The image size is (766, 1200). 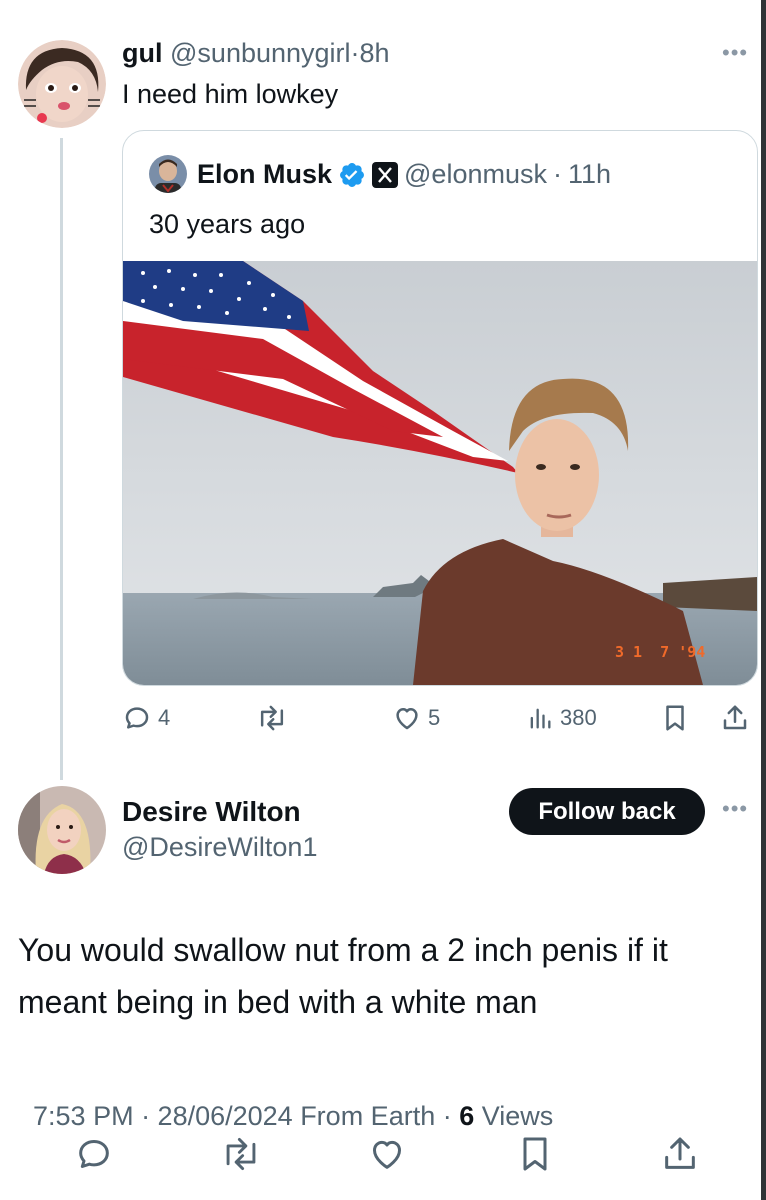 I want to click on avatar-gul, so click(x=62, y=84).